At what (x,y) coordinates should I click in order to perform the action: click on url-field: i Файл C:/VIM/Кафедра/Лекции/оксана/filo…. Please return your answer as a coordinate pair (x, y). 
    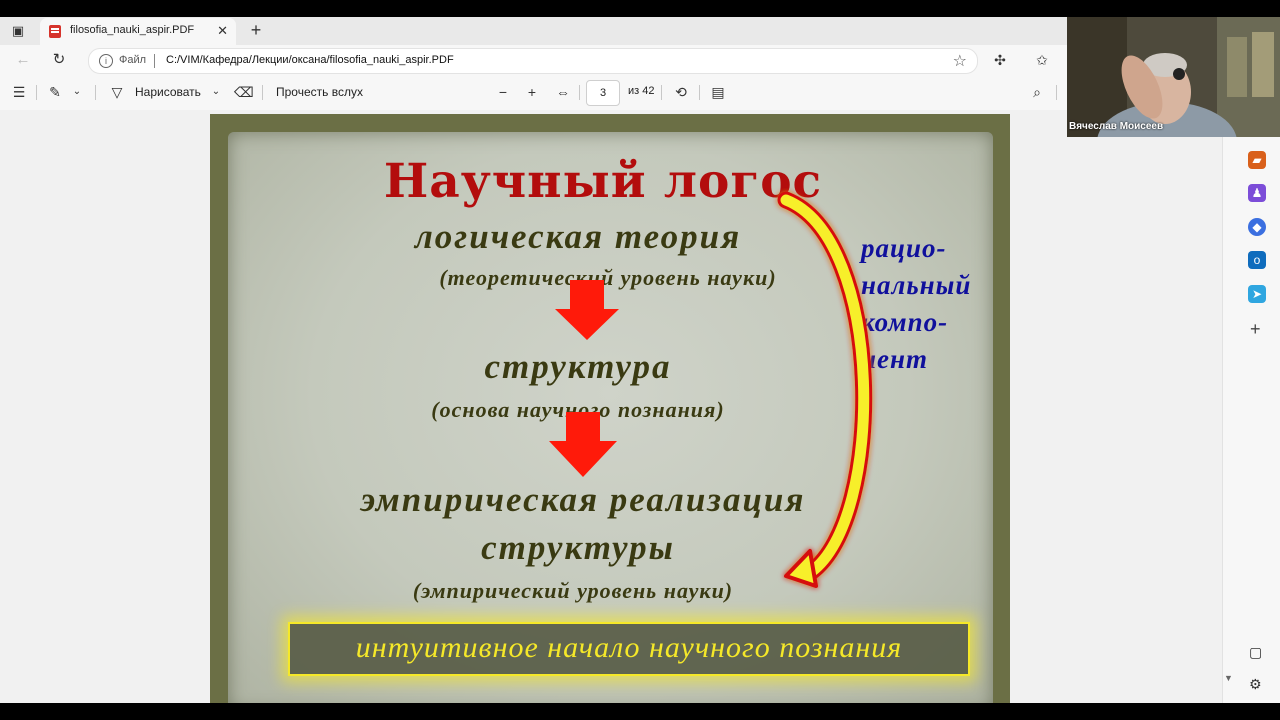
    Looking at the image, I should click on (533, 61).